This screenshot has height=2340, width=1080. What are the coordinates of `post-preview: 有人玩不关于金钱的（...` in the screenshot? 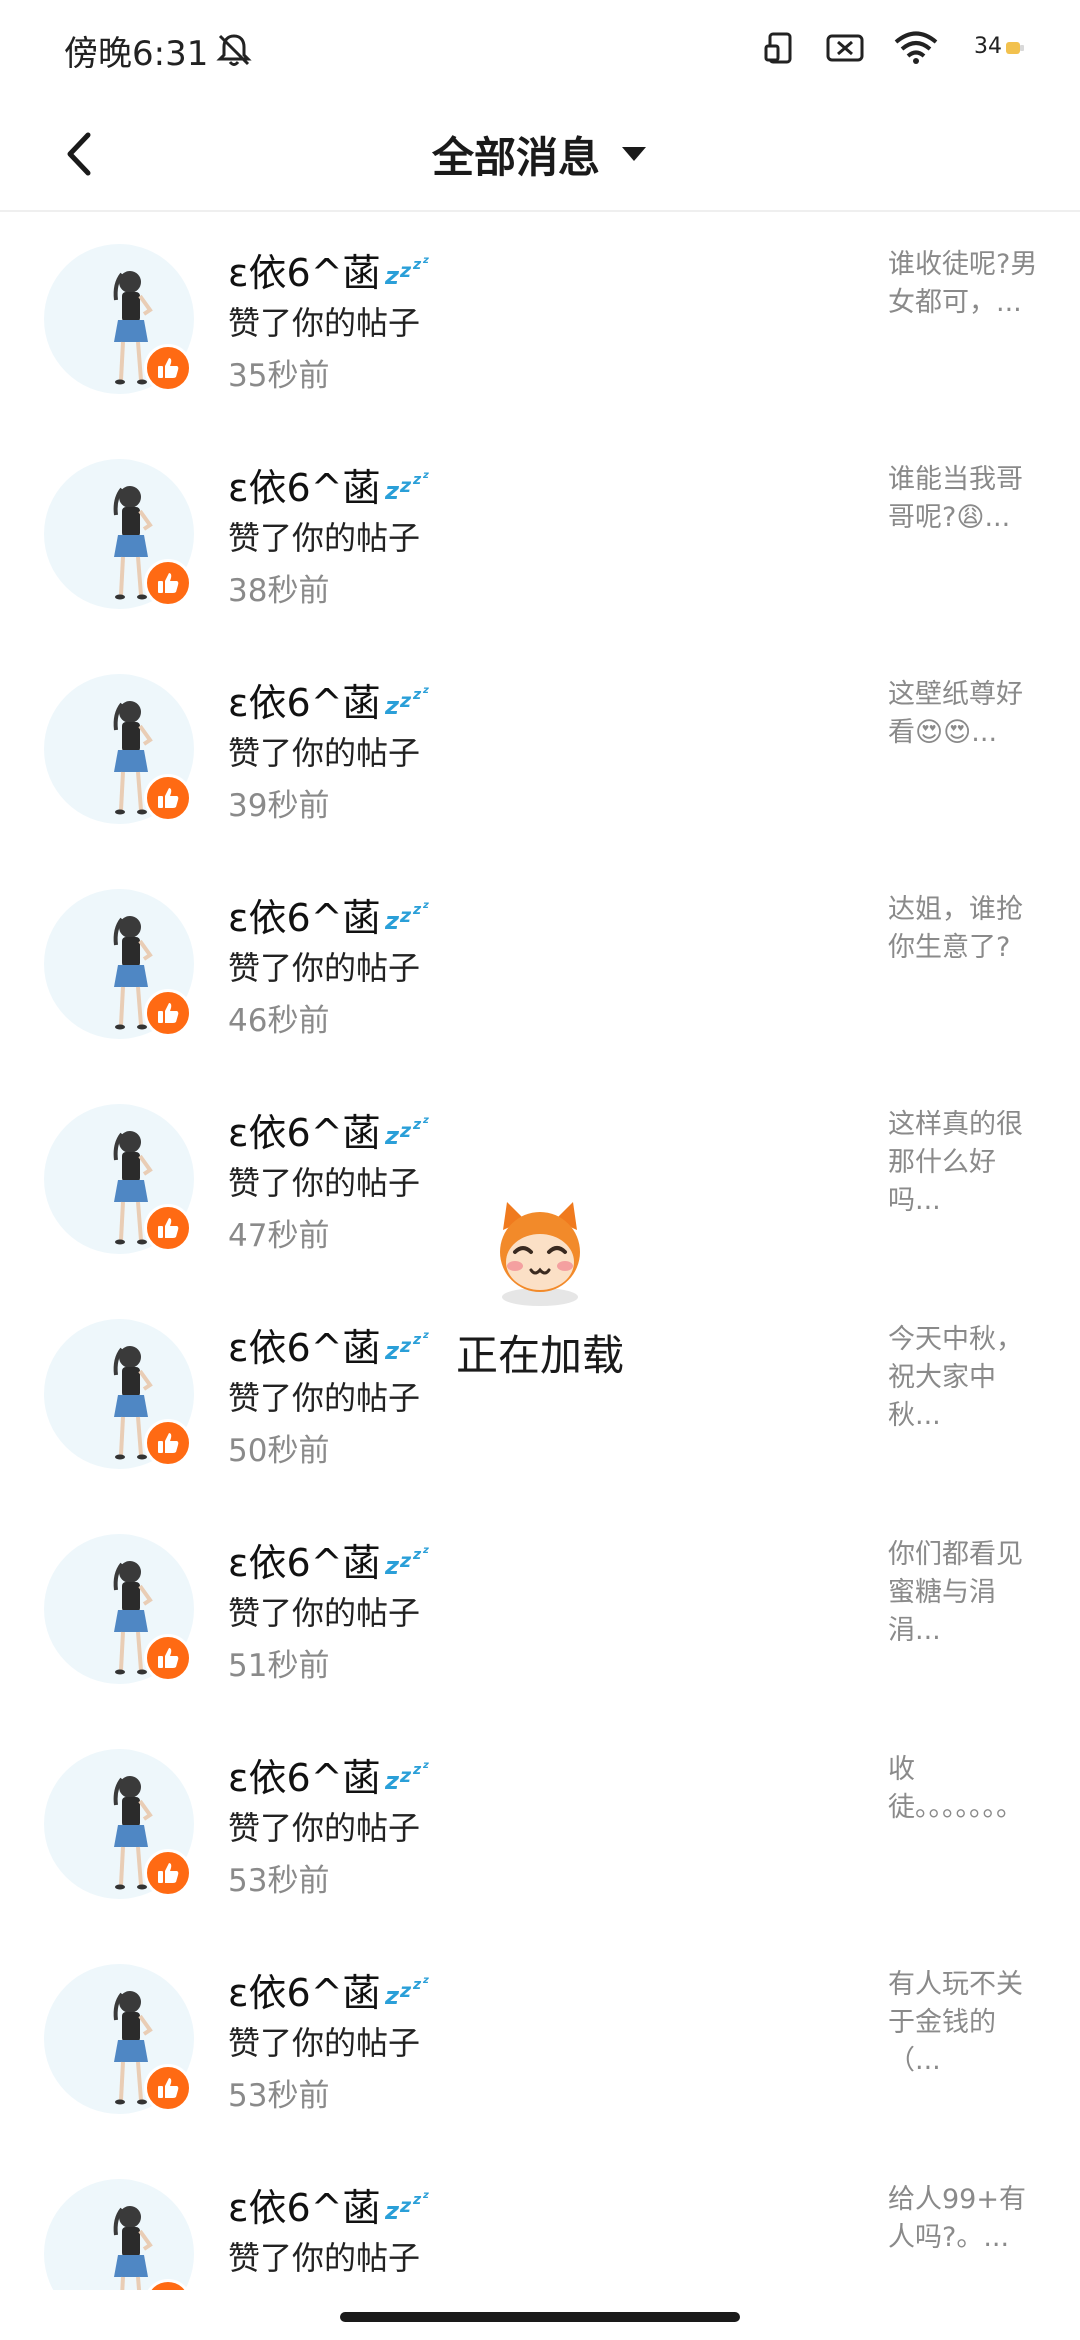 It's located at (963, 2023).